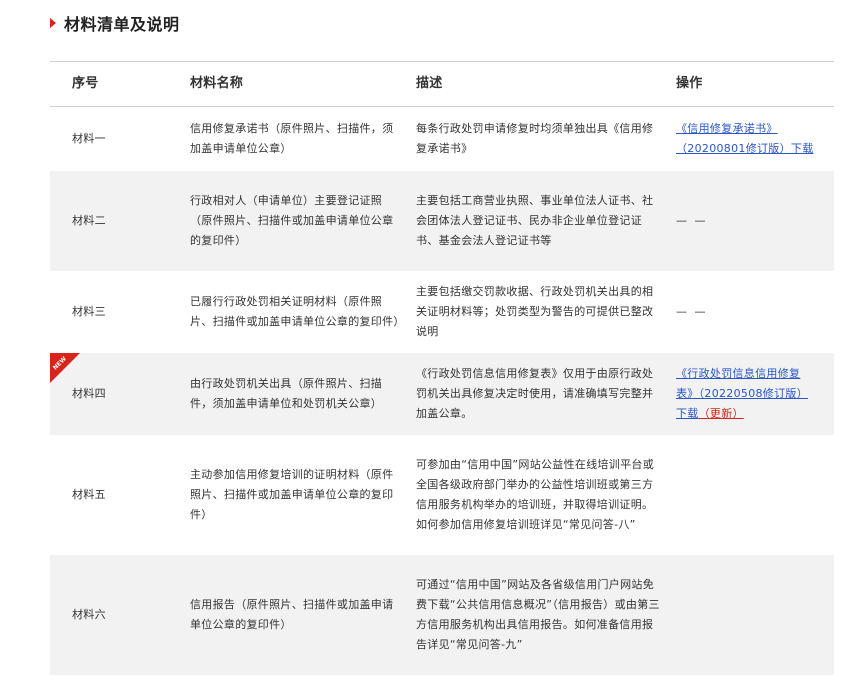 The image size is (864, 699). Describe the element at coordinates (746, 139) in the screenshot. I see `download-commitment-link: 《信用修复承诺书》（20200801修订版）下载` at that location.